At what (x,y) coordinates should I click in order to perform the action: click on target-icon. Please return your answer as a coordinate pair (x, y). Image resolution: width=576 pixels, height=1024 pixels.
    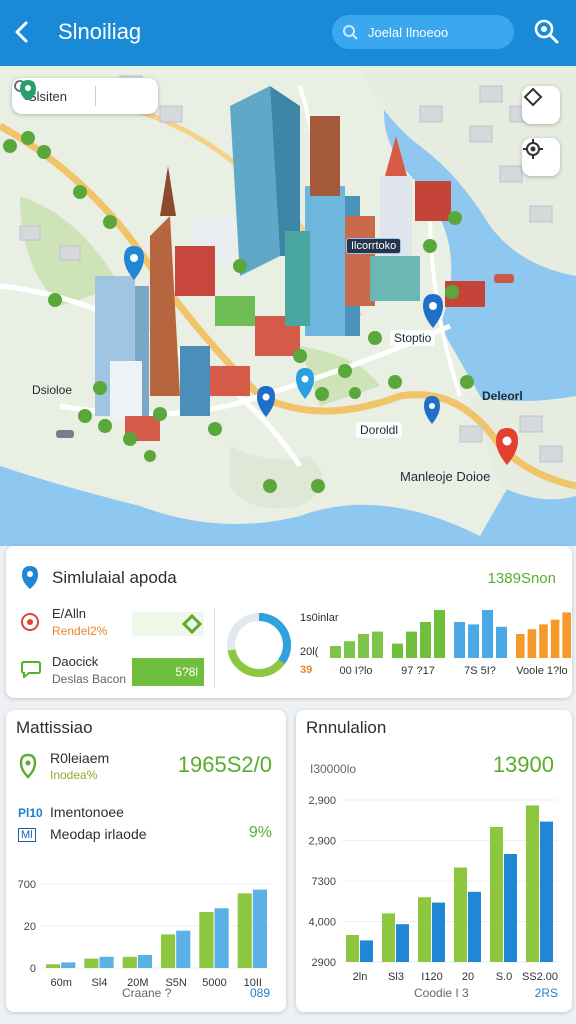
    Looking at the image, I should click on (30, 622).